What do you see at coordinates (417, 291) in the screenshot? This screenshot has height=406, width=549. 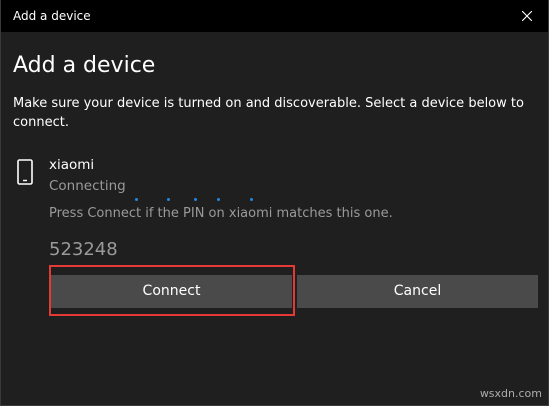 I see `cancel-button: Cancel` at bounding box center [417, 291].